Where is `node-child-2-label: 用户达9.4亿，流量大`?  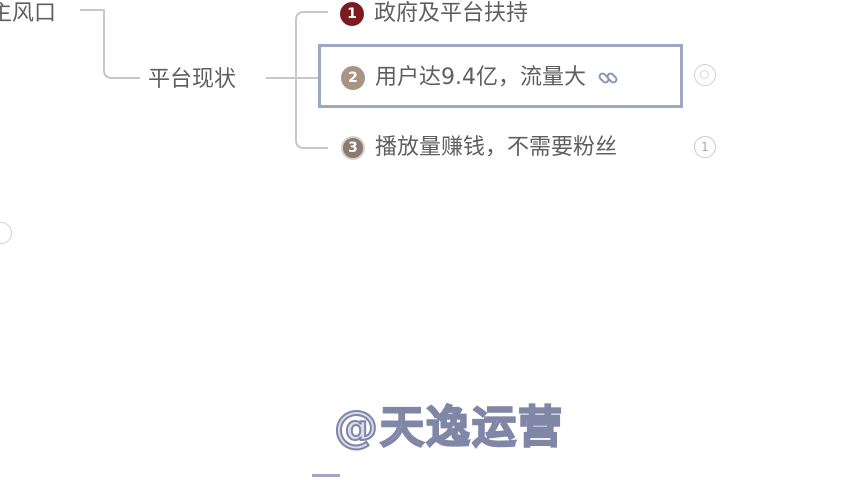
node-child-2-label: 用户达9.4亿，流量大 is located at coordinates (480, 77).